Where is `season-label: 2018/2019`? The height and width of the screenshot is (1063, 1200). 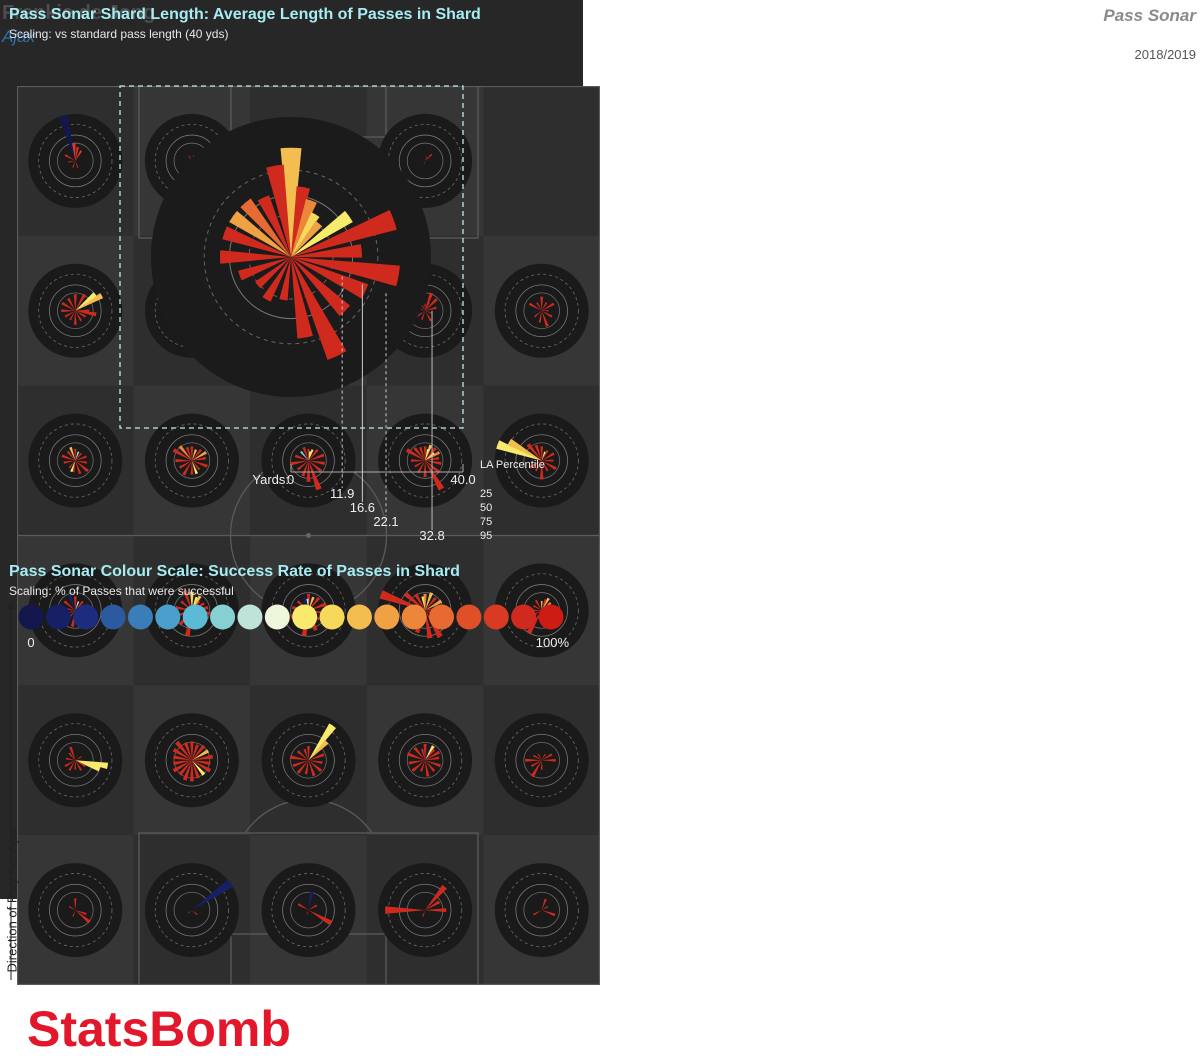 season-label: 2018/2019 is located at coordinates (1165, 54).